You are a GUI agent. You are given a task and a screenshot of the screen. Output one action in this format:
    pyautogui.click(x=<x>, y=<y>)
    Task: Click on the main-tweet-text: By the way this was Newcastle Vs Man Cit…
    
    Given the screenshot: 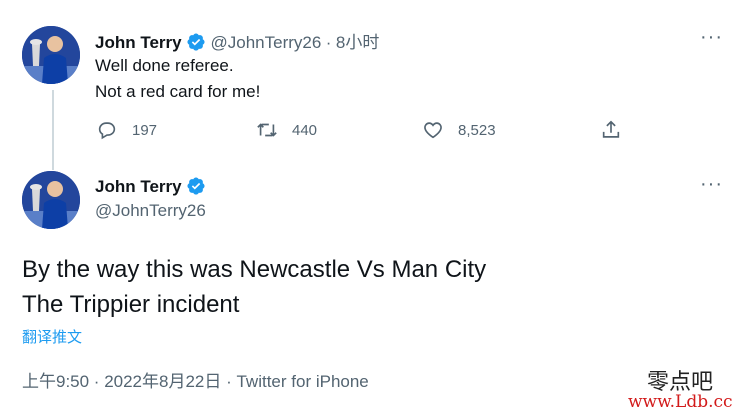 What is the action you would take?
    pyautogui.click(x=254, y=287)
    